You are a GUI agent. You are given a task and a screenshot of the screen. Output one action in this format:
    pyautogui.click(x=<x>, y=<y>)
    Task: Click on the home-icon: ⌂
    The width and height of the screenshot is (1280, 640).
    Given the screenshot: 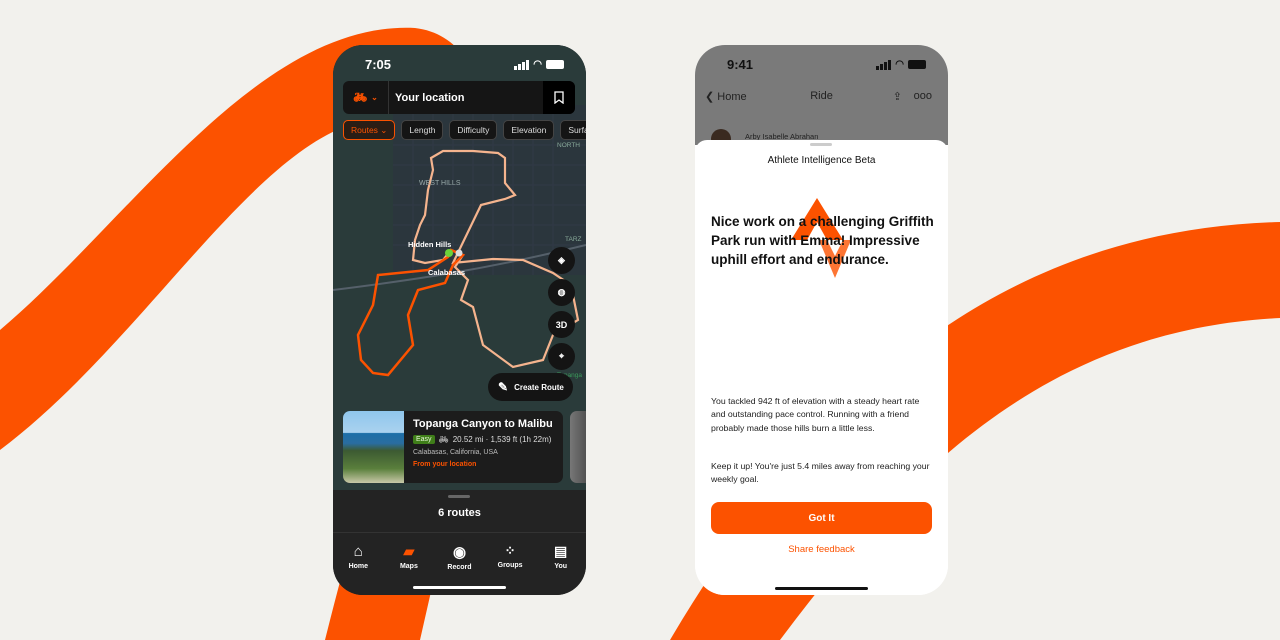 What is the action you would take?
    pyautogui.click(x=358, y=551)
    